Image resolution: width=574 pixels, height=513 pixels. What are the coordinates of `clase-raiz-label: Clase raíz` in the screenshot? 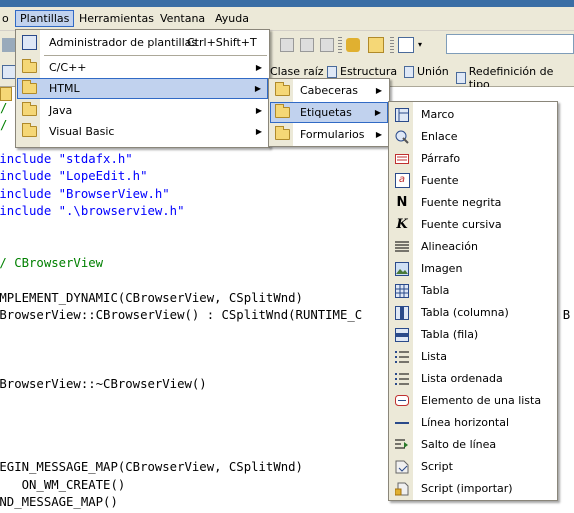 It's located at (297, 71).